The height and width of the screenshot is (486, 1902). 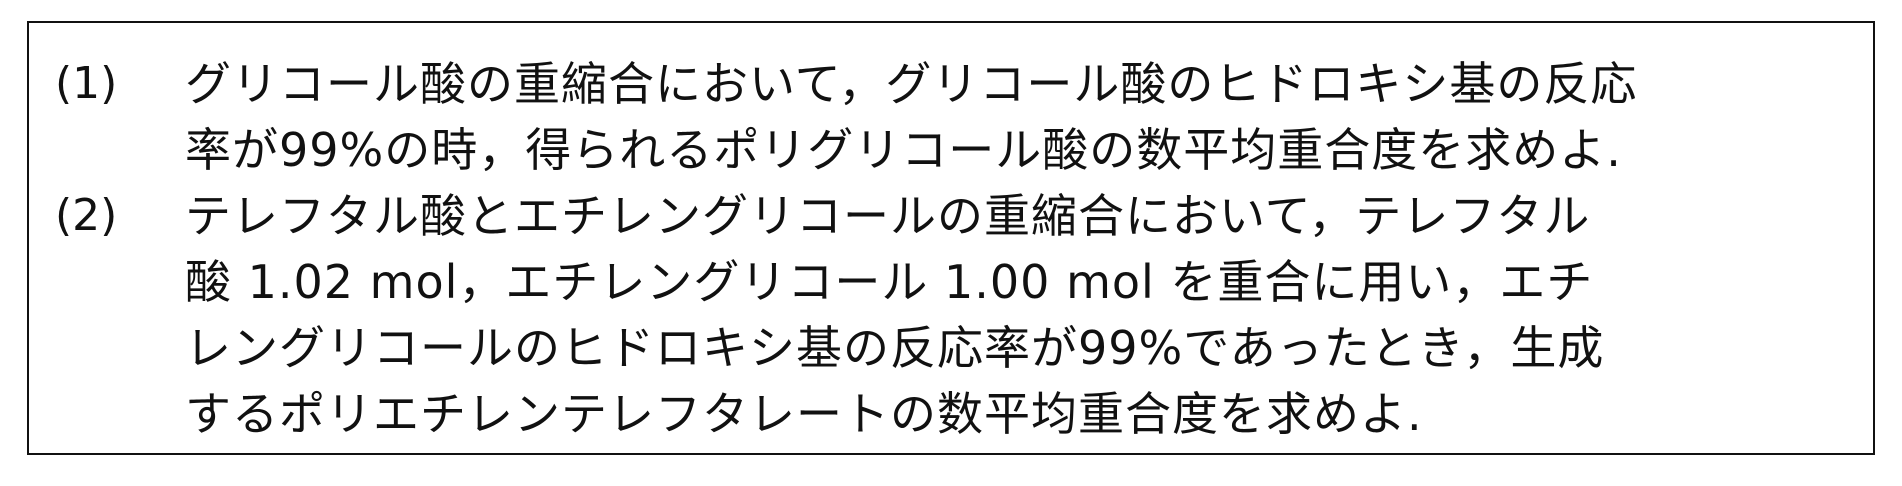 I want to click on text-line: 酸 1.02 mol，エチレングリコール 1.00 mol を重合に用い，エチ, so click(x=889, y=282).